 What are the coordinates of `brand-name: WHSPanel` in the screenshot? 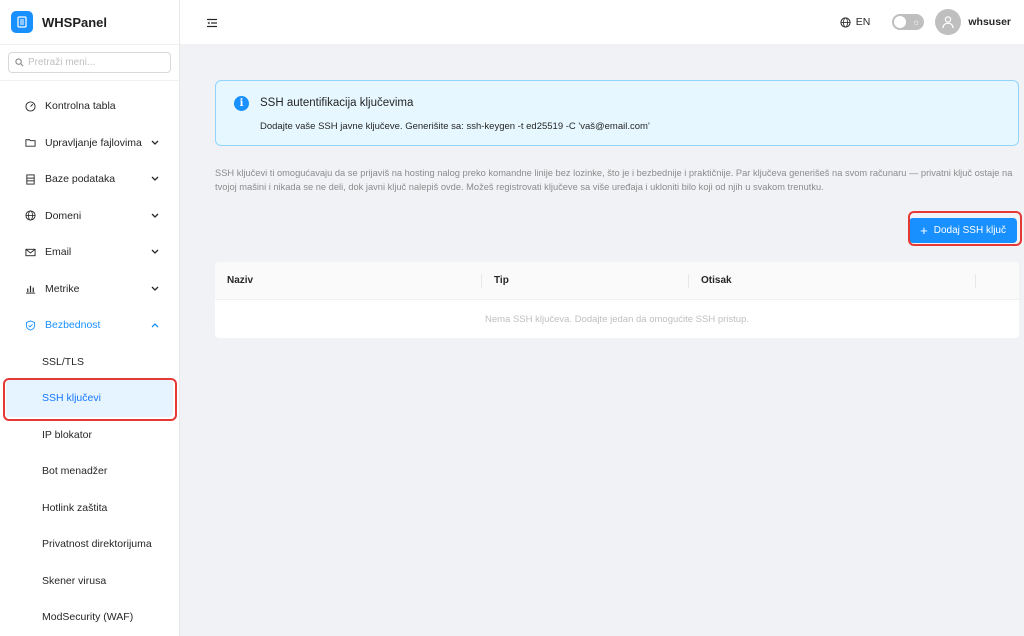 It's located at (75, 22).